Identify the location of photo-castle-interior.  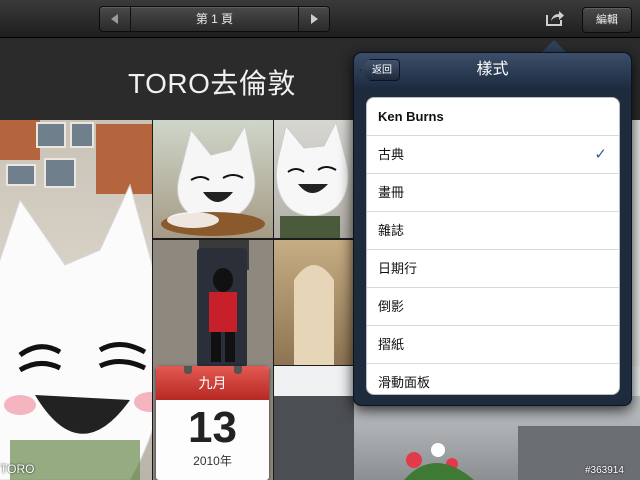
(314, 302).